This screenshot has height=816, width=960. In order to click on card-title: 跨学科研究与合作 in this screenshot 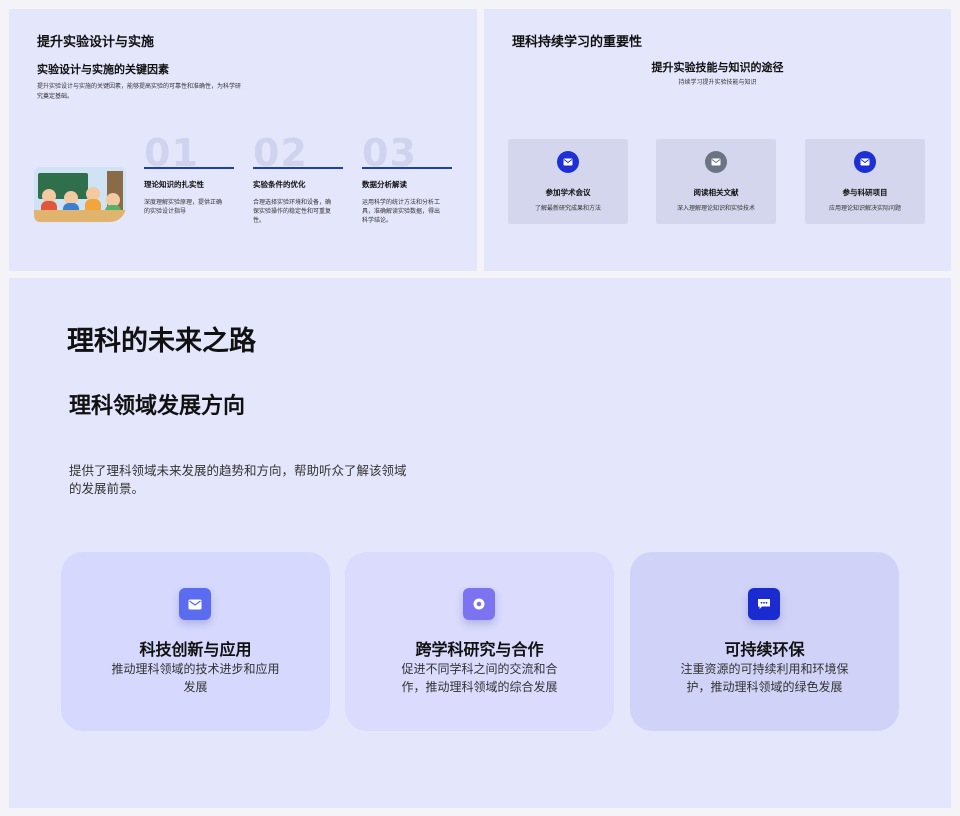, I will do `click(479, 649)`.